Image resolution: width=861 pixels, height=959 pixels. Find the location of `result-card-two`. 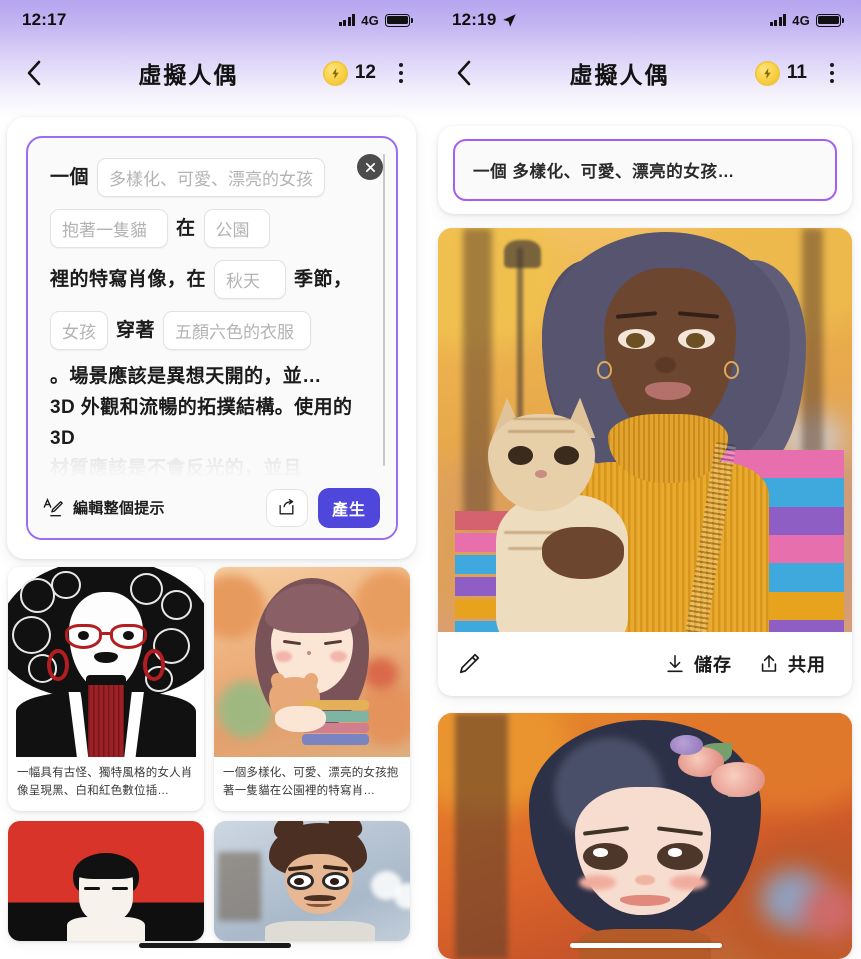

result-card-two is located at coordinates (645, 836).